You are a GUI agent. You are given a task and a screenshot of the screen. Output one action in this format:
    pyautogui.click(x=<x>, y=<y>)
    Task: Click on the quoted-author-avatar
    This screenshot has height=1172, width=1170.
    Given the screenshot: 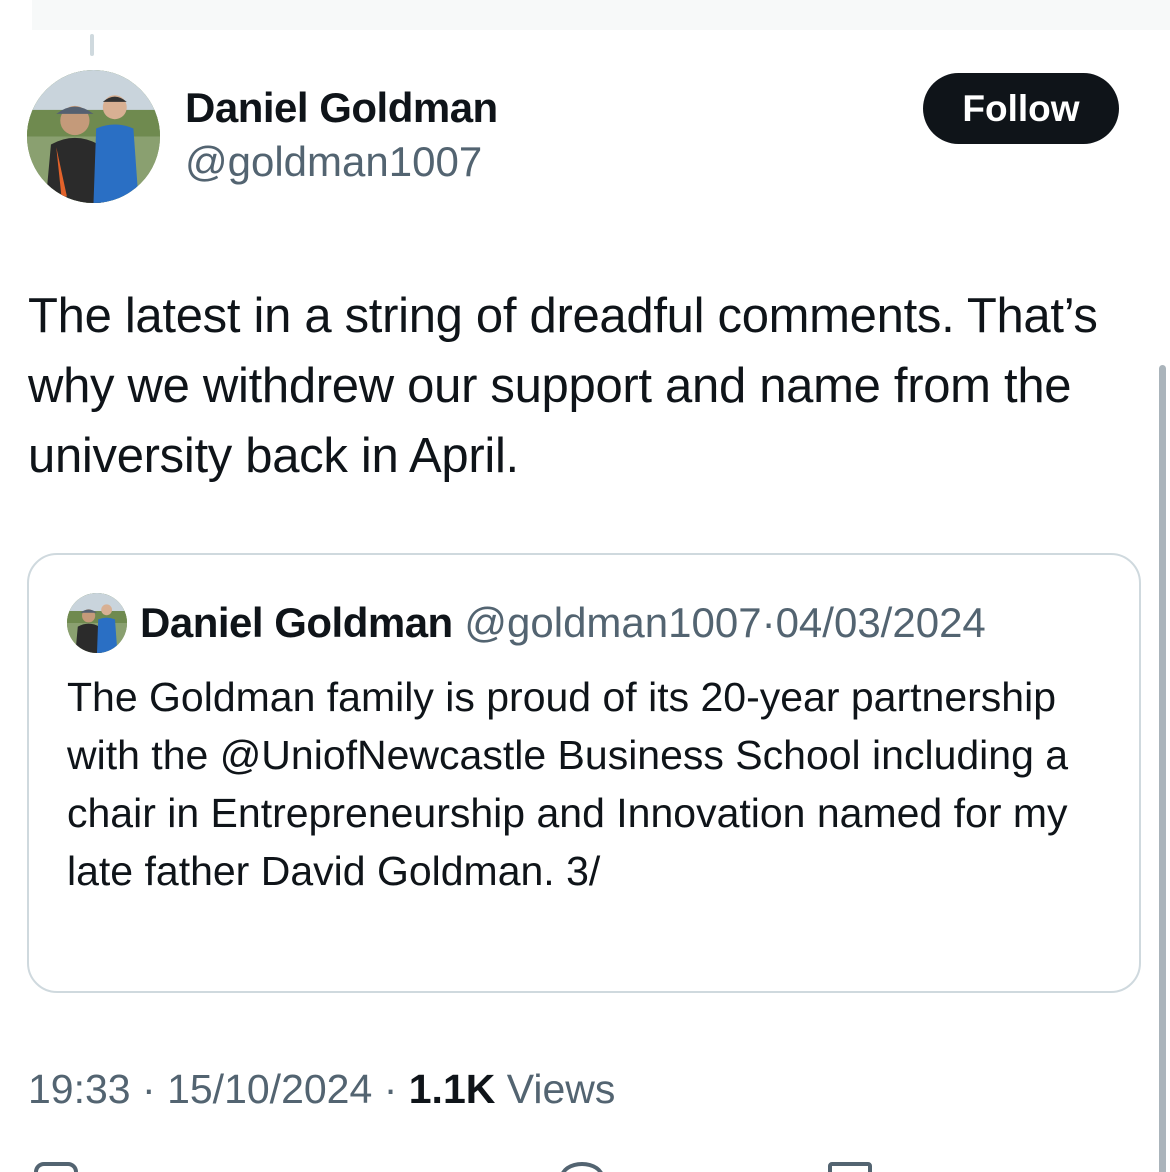 What is the action you would take?
    pyautogui.click(x=97, y=623)
    